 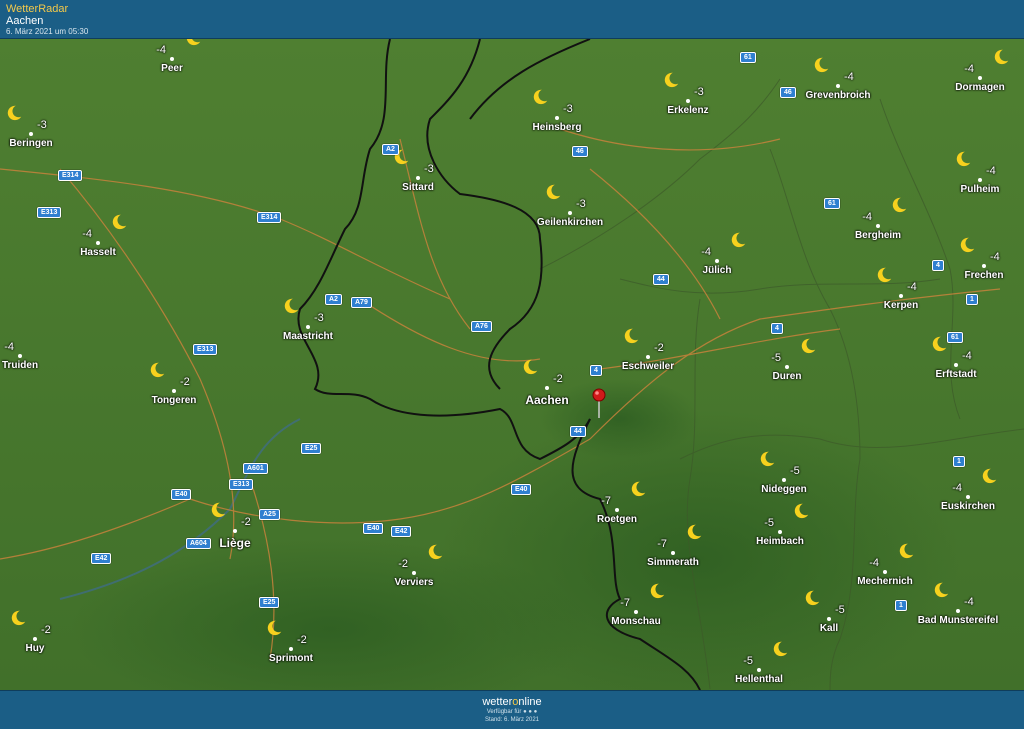 I want to click on road-label: A25, so click(x=269, y=514).